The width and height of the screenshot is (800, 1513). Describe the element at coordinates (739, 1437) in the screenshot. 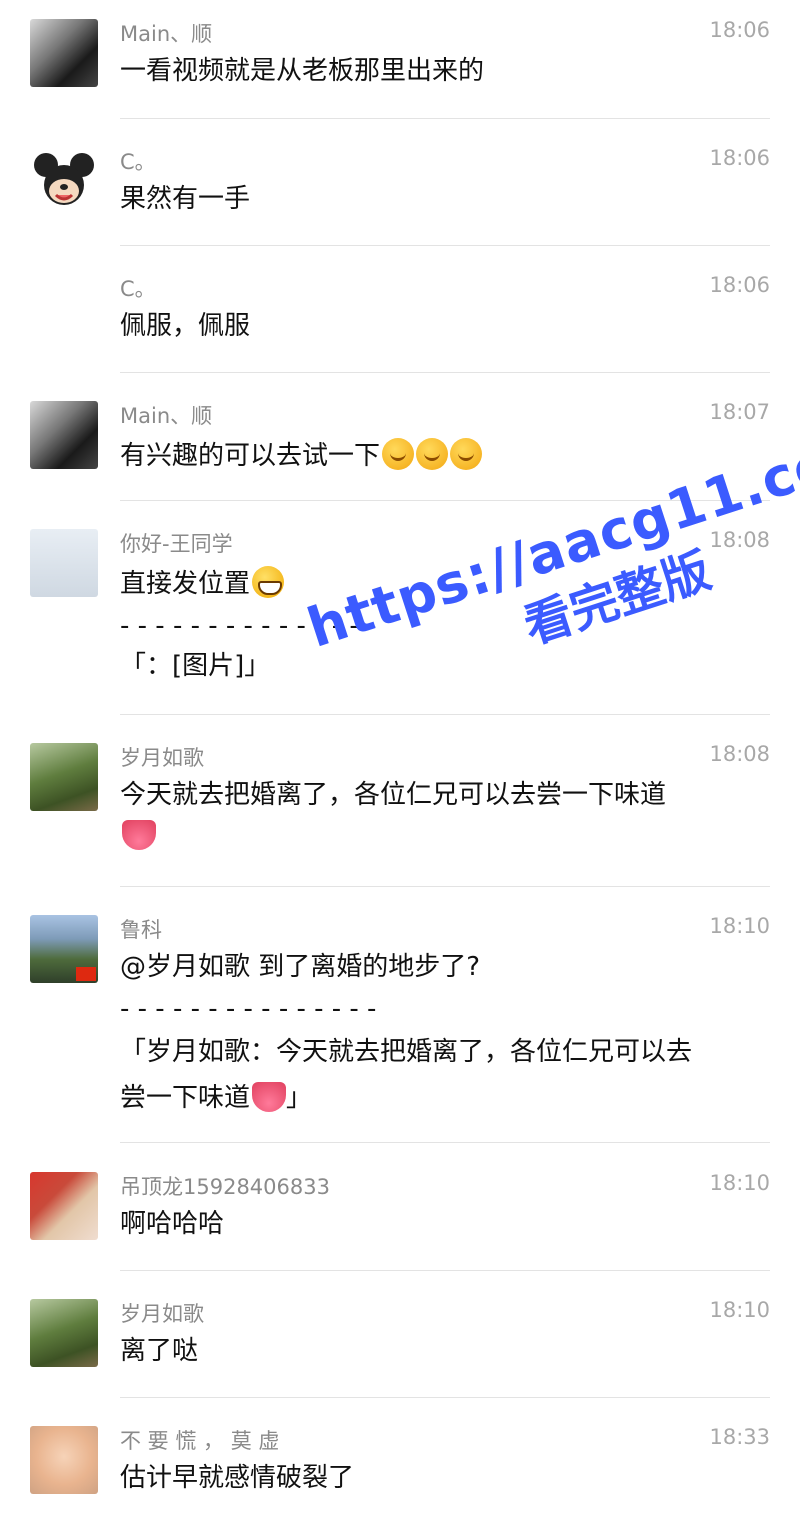

I see `message-time: 18:33` at that location.